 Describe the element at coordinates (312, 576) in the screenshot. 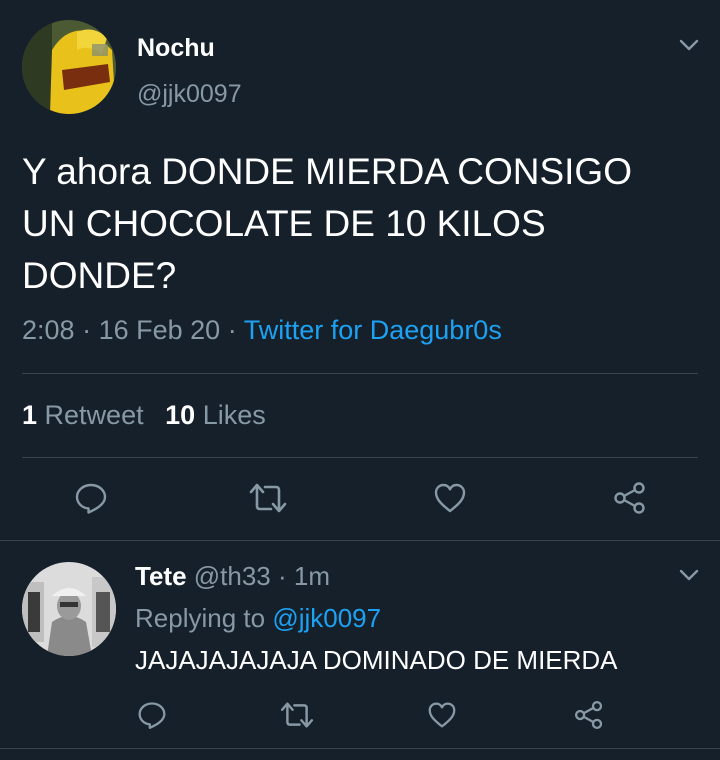

I see `reply-time: 1m` at that location.